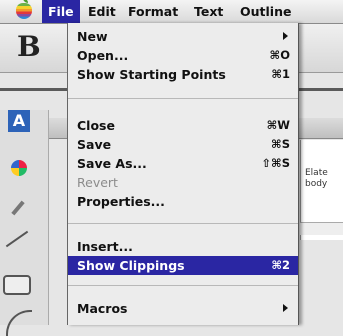 The height and width of the screenshot is (336, 343). I want to click on menu-item-show-clippings: Show Clippings ⌘2, so click(183, 265).